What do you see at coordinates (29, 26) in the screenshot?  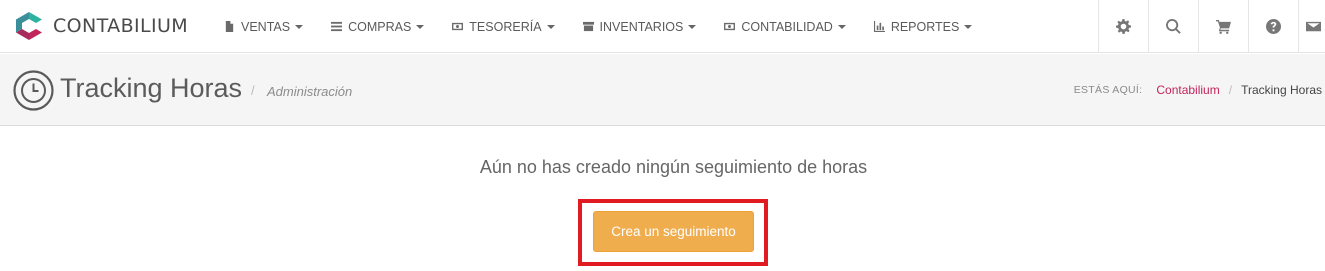 I see `contabilium-logo-icon` at bounding box center [29, 26].